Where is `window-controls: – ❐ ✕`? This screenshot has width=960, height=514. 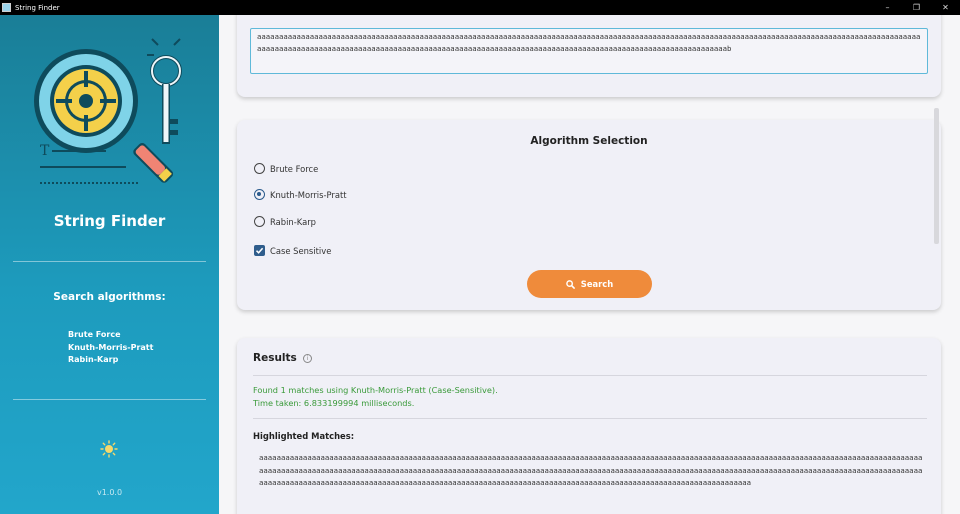 window-controls: – ❐ ✕ is located at coordinates (916, 7).